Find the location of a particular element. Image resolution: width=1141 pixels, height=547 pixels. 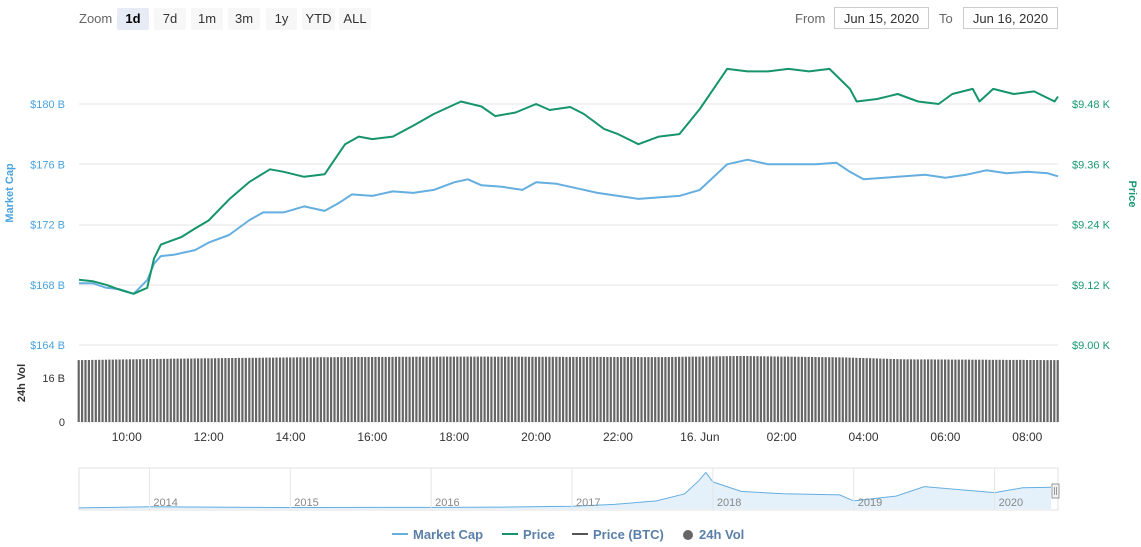

legend-item-market-cap: Market Cap is located at coordinates (437, 534).